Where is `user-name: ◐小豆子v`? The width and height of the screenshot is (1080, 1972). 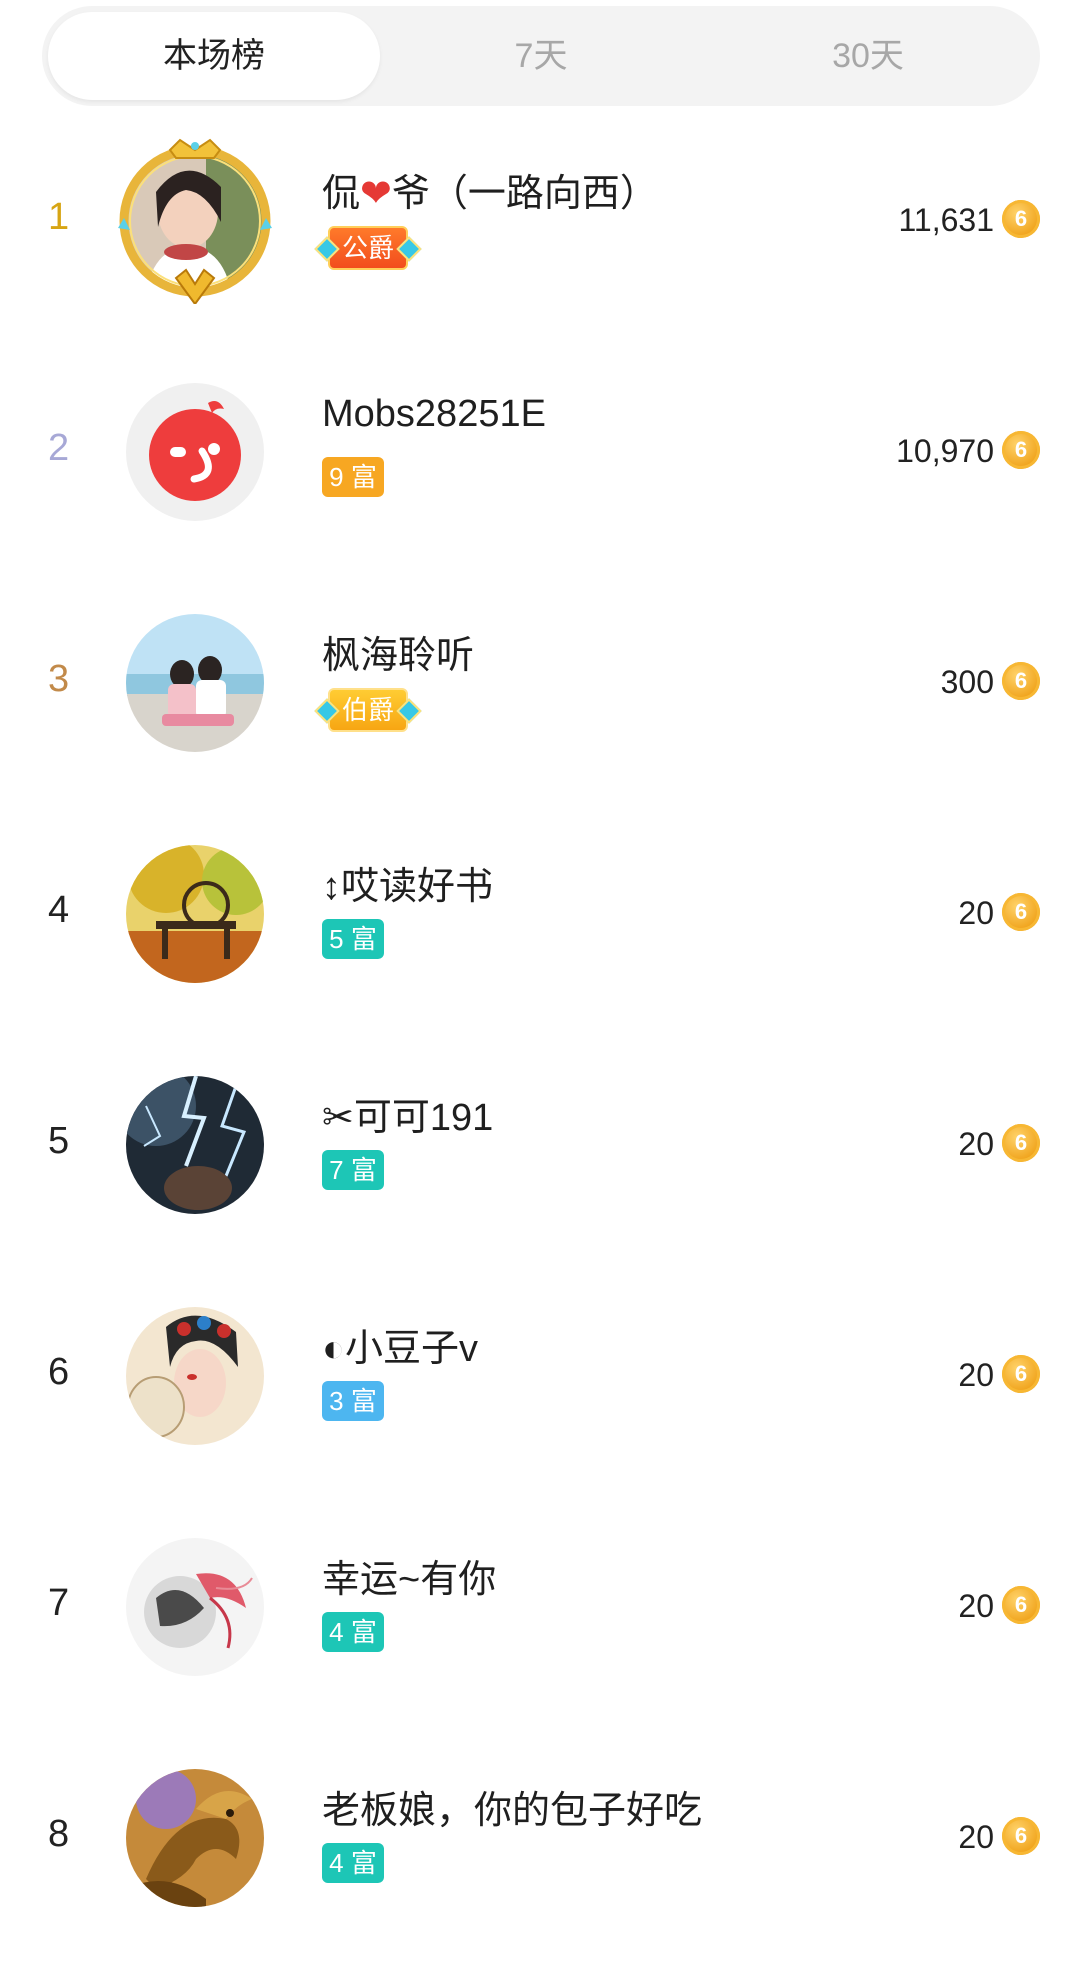
user-name: ◐小豆子v is located at coordinates (400, 1349).